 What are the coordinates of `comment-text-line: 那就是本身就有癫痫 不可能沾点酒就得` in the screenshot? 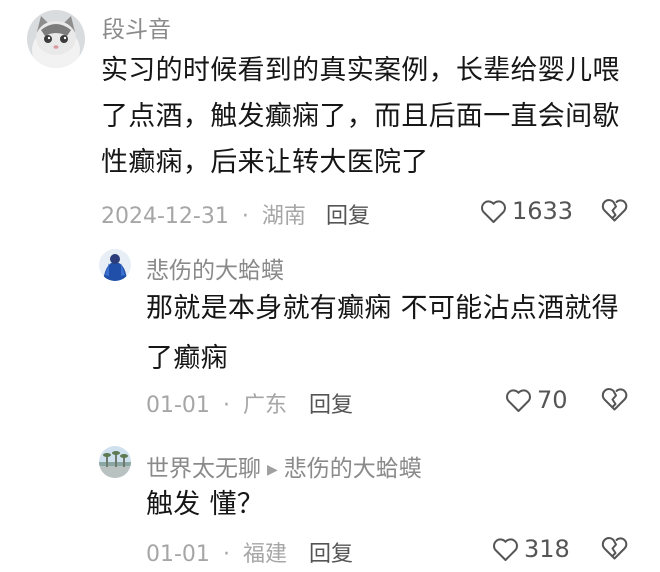 It's located at (382, 308).